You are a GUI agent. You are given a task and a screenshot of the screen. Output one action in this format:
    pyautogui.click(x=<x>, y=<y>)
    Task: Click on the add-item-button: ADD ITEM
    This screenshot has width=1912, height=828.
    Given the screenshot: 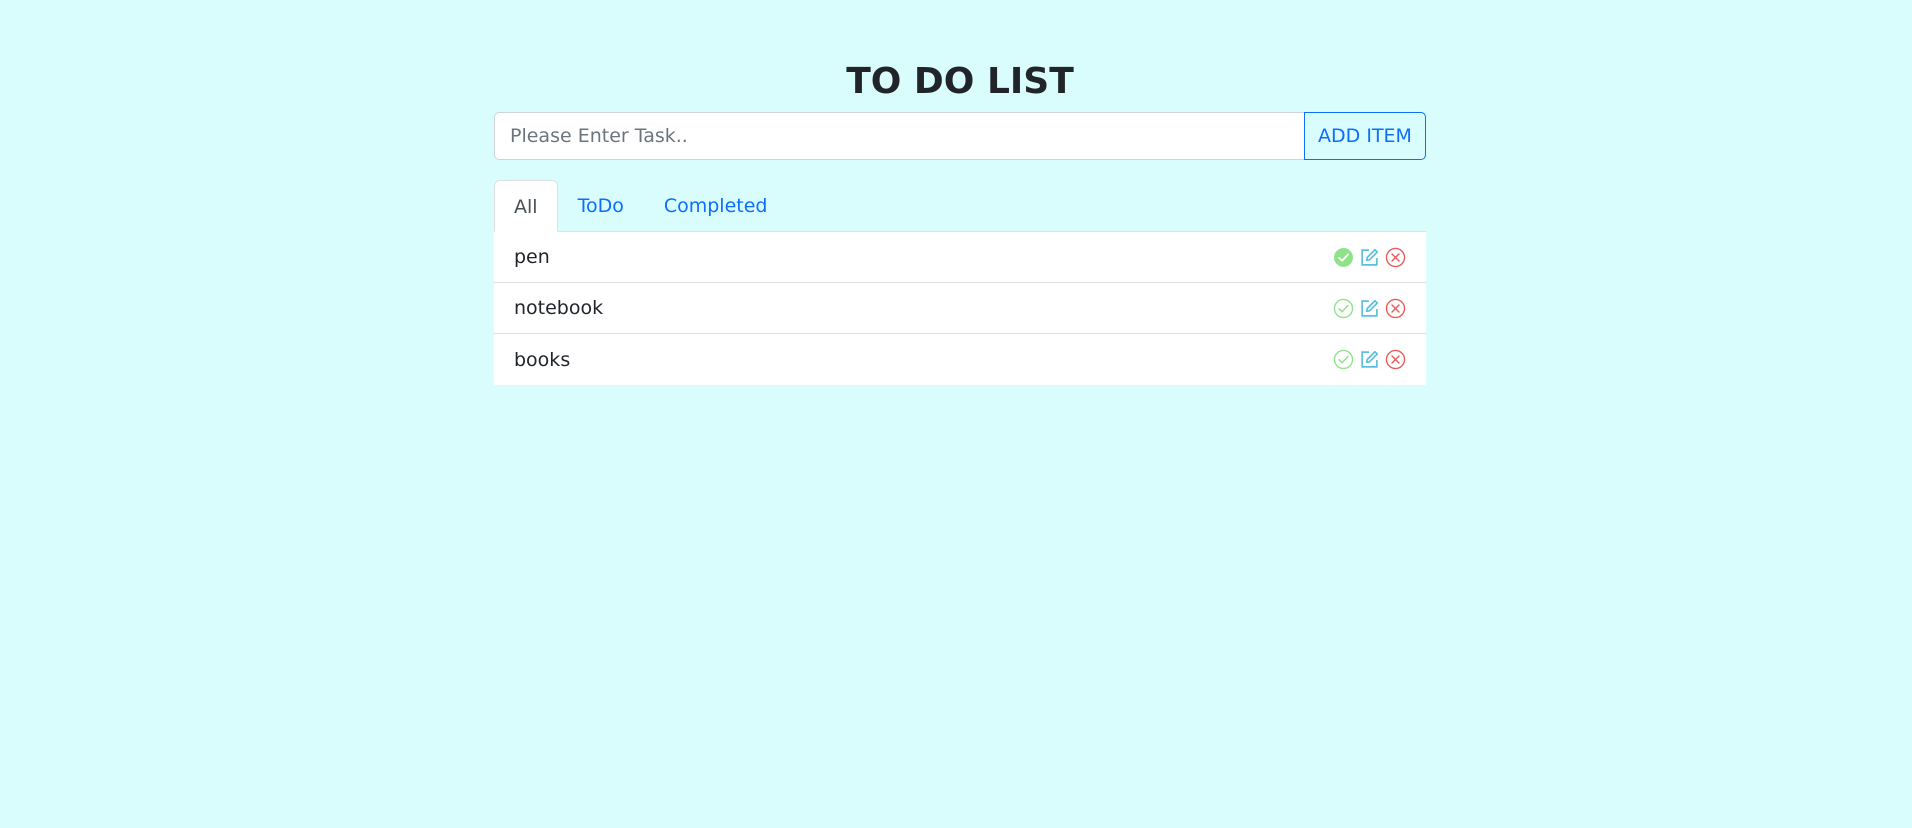 What is the action you would take?
    pyautogui.click(x=1365, y=136)
    